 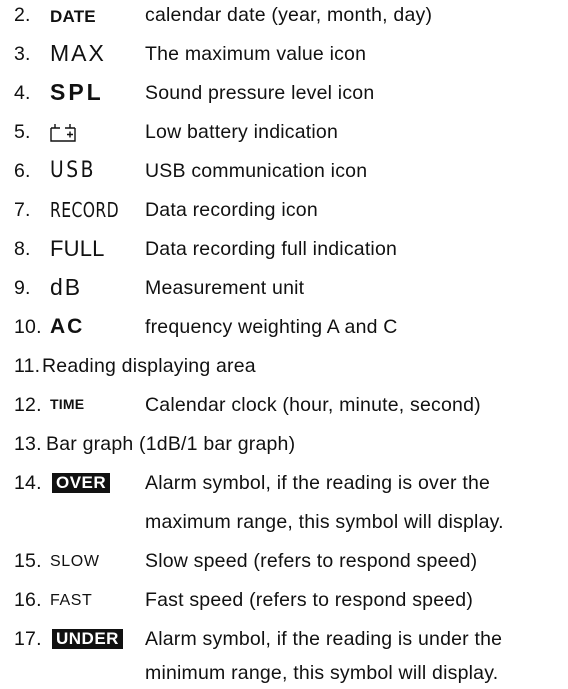 I want to click on item-description: Data recording icon, so click(x=231, y=210).